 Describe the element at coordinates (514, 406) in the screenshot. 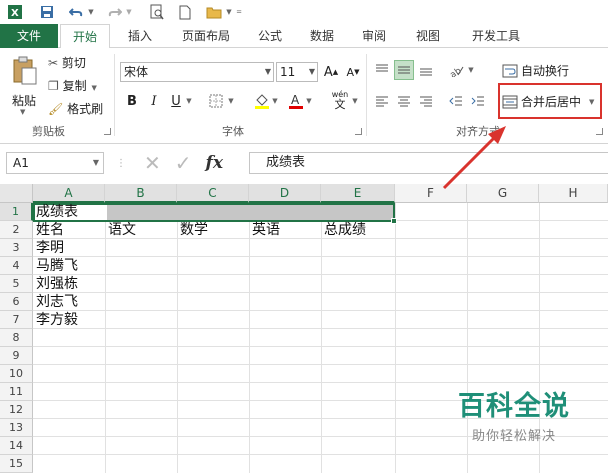

I see `watermark-title: 百科全说` at that location.